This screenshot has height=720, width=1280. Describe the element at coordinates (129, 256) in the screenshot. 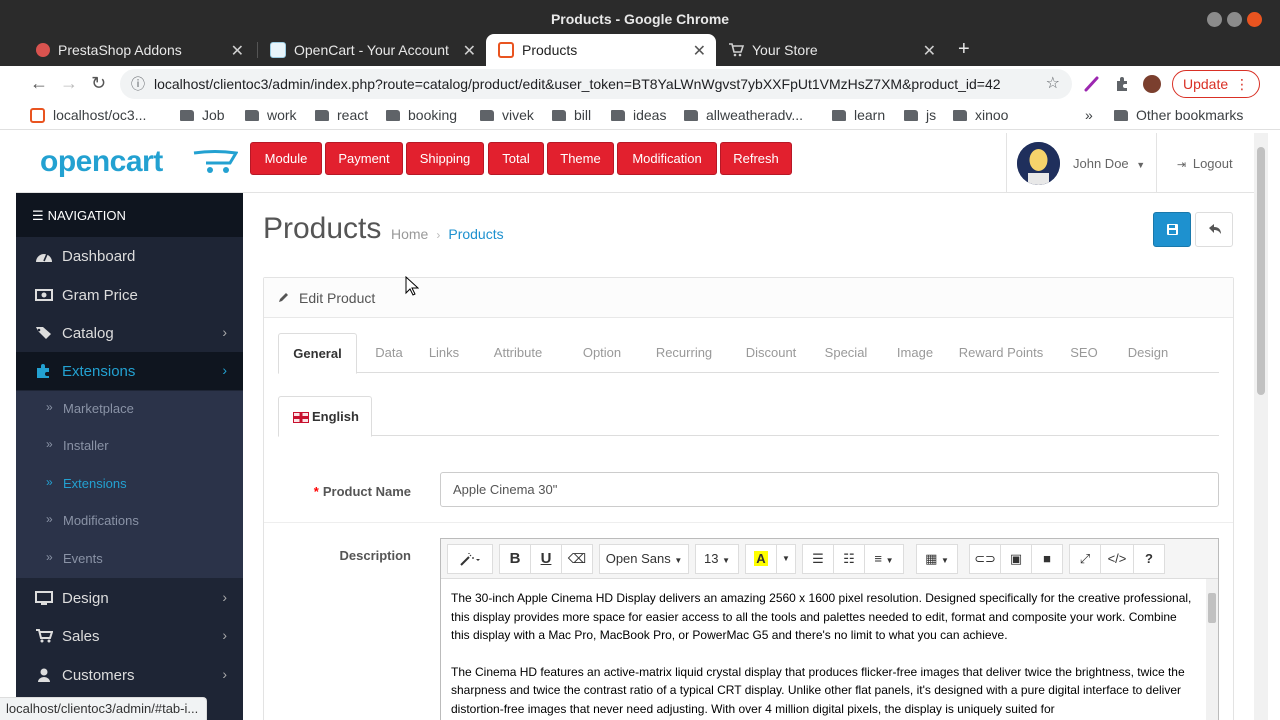

I see `sidebar-item-dashboard: Dashboard` at that location.